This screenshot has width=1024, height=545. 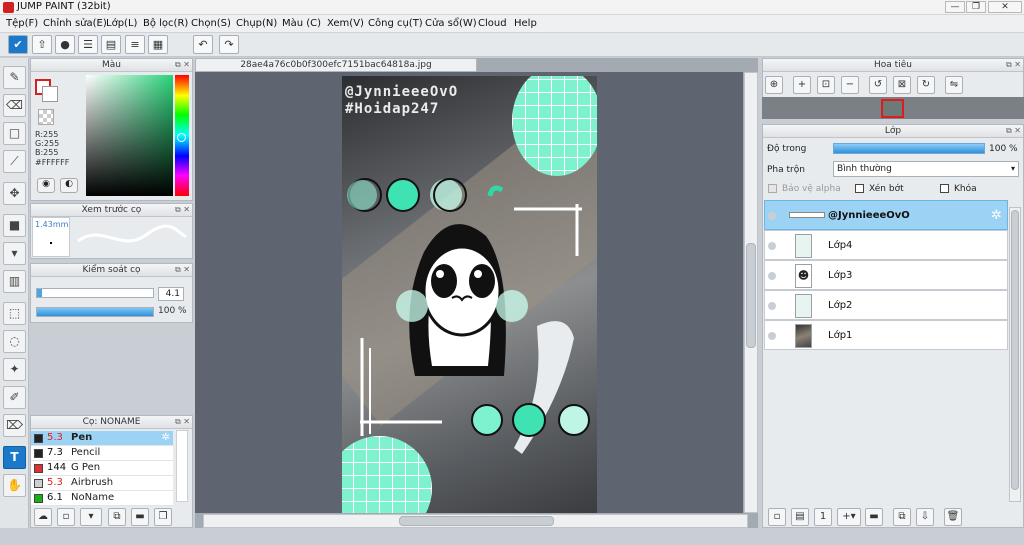 I want to click on brush-row: 144 G Pen, so click(x=102, y=468).